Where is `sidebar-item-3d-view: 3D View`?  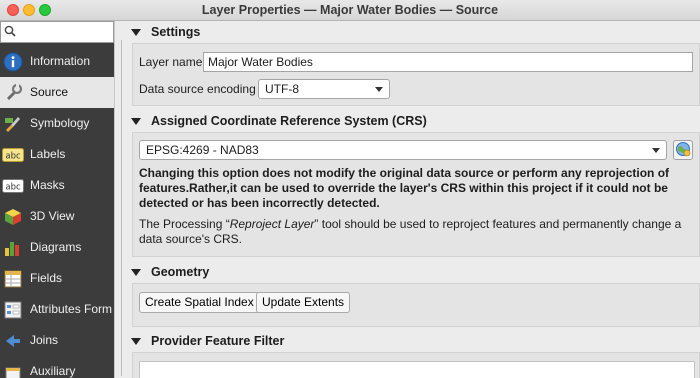
sidebar-item-3d-view: 3D View is located at coordinates (57, 216).